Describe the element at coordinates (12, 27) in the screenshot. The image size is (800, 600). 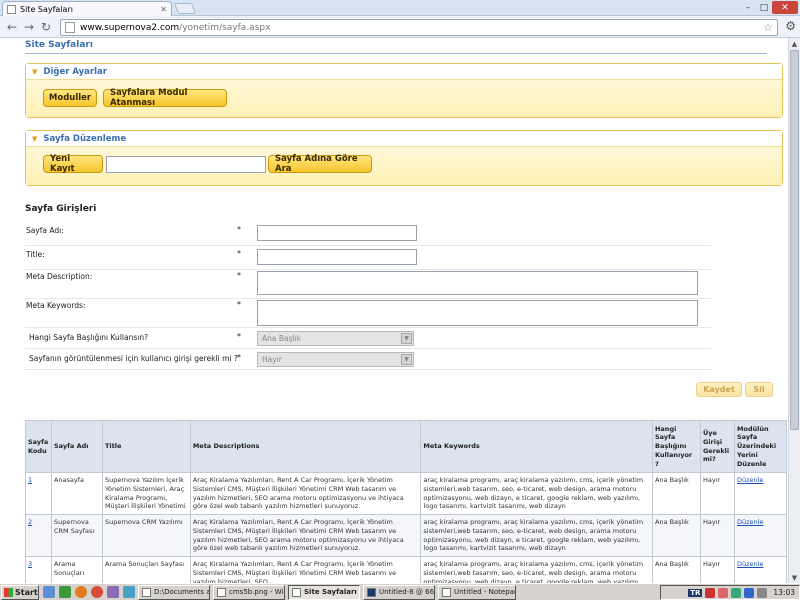
I see `back-icon: ←` at that location.